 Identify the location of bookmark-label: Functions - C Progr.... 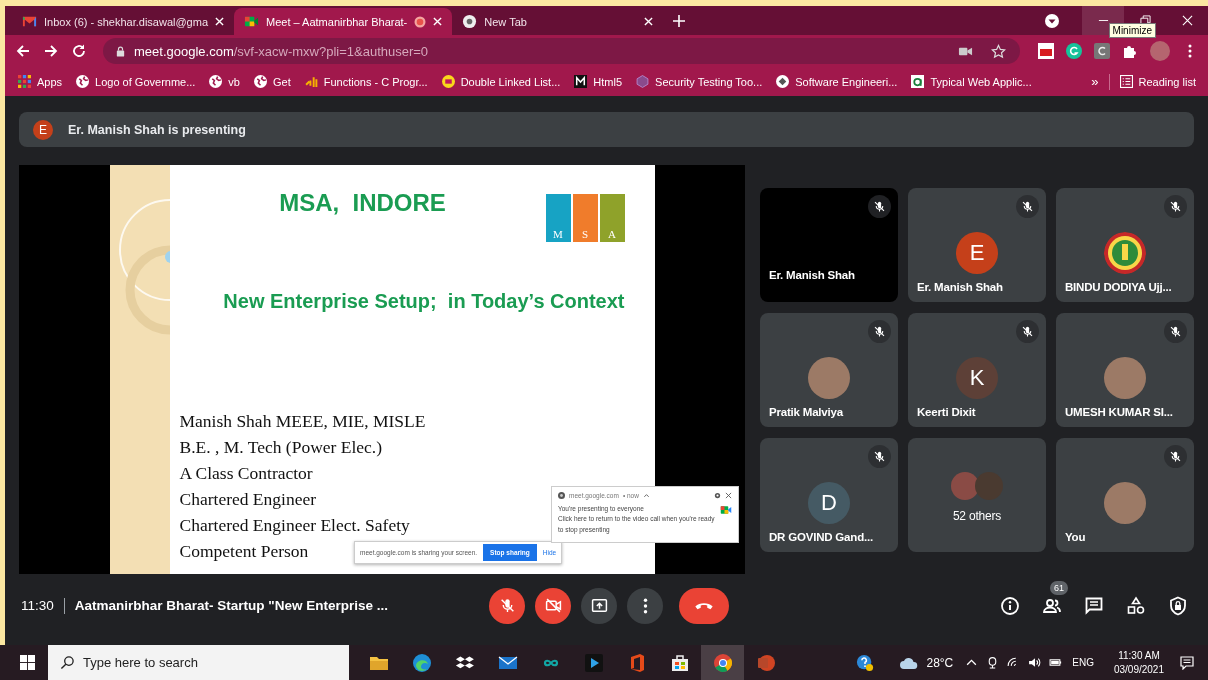
(375, 81).